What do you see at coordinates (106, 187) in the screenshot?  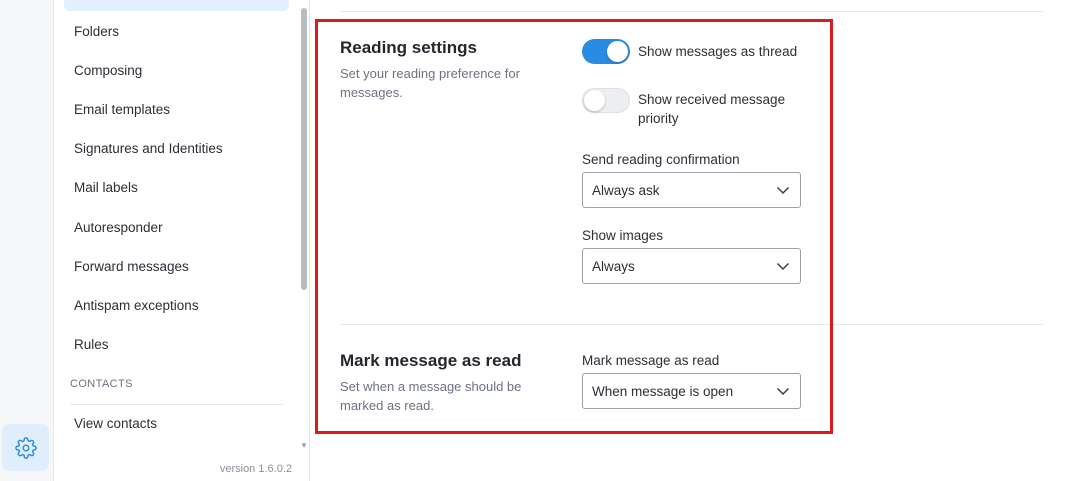 I see `nav-item-mail-labels: Mail labels` at bounding box center [106, 187].